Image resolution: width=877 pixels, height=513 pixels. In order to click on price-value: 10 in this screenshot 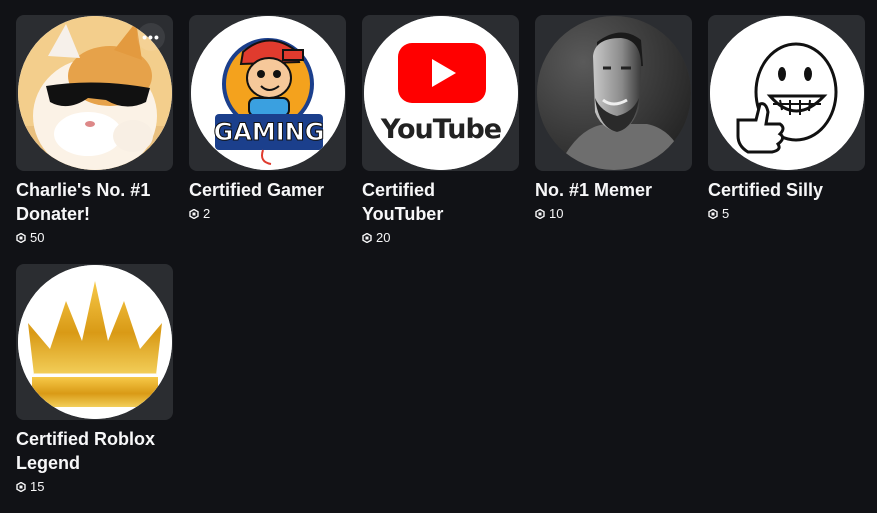, I will do `click(556, 213)`.